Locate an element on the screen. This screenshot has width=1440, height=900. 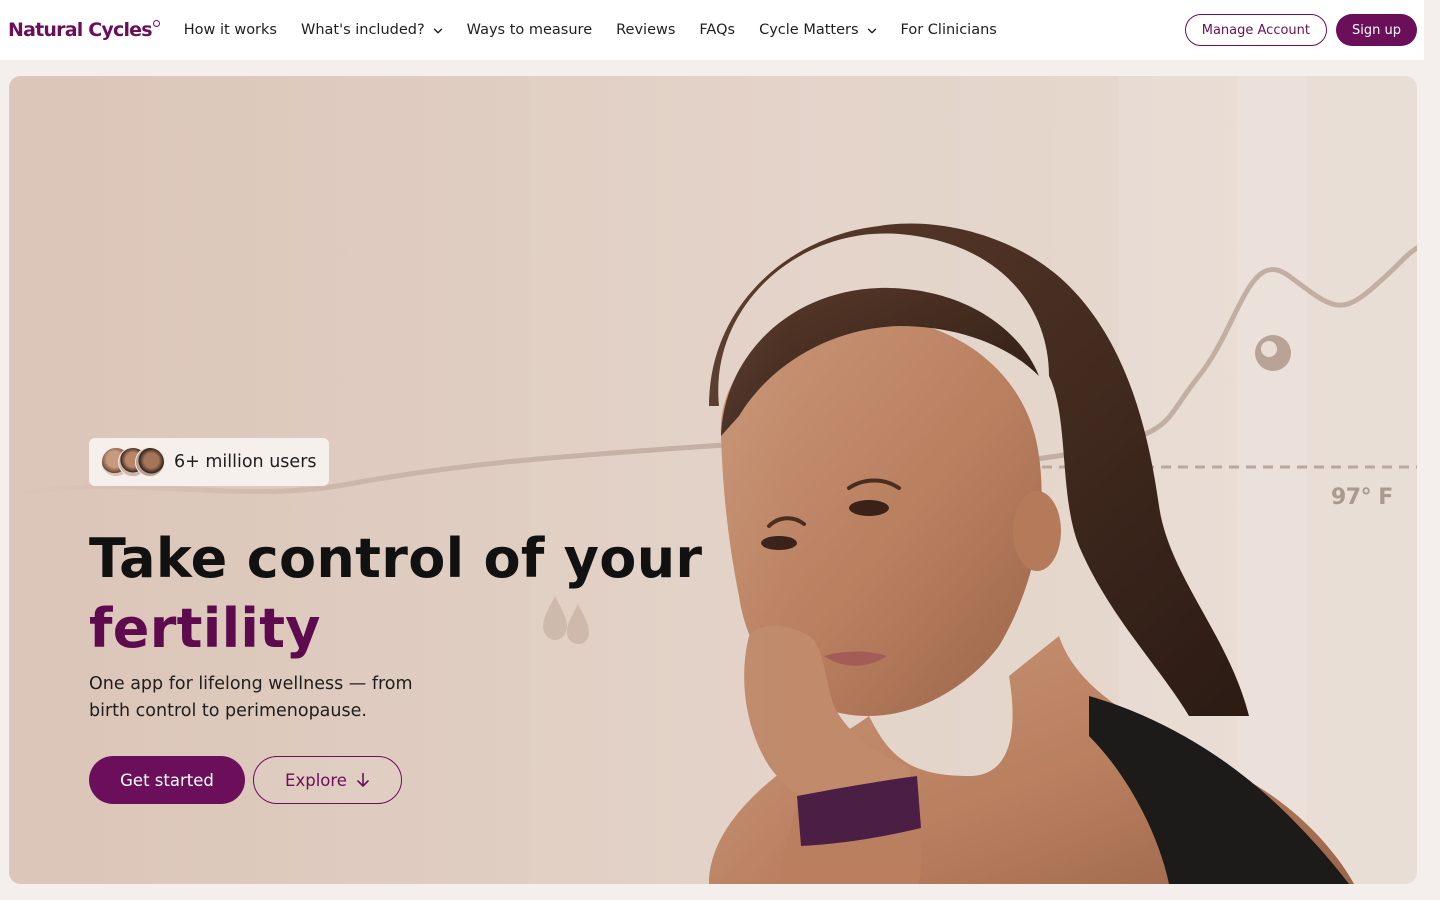
nav-label: Reviews is located at coordinates (646, 30).